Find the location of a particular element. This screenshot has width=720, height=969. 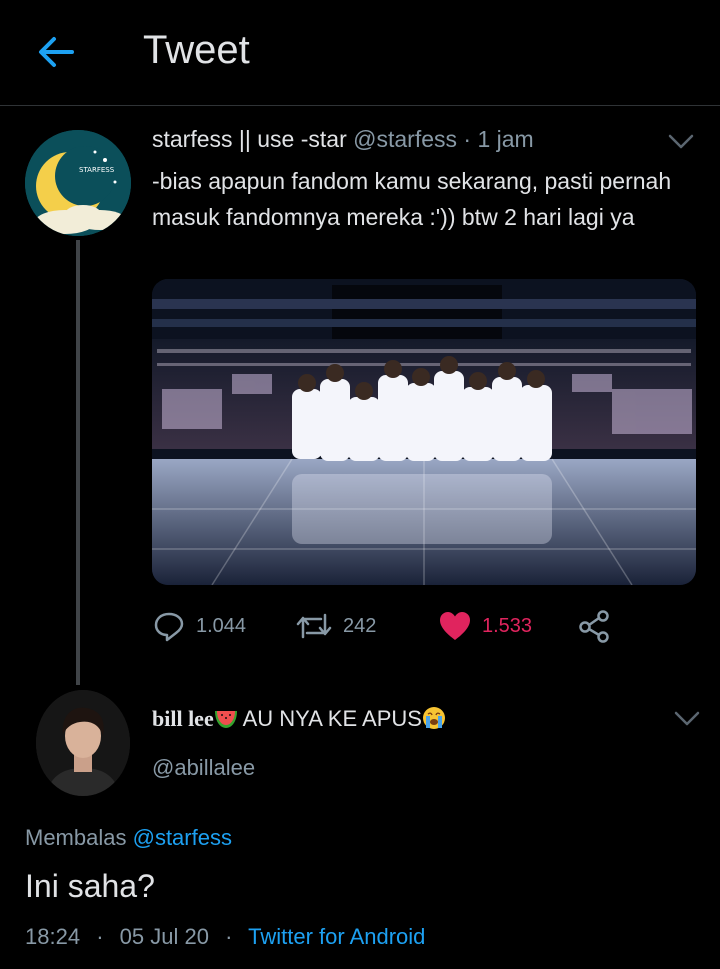

replying-prefix: Membalas is located at coordinates (76, 837).